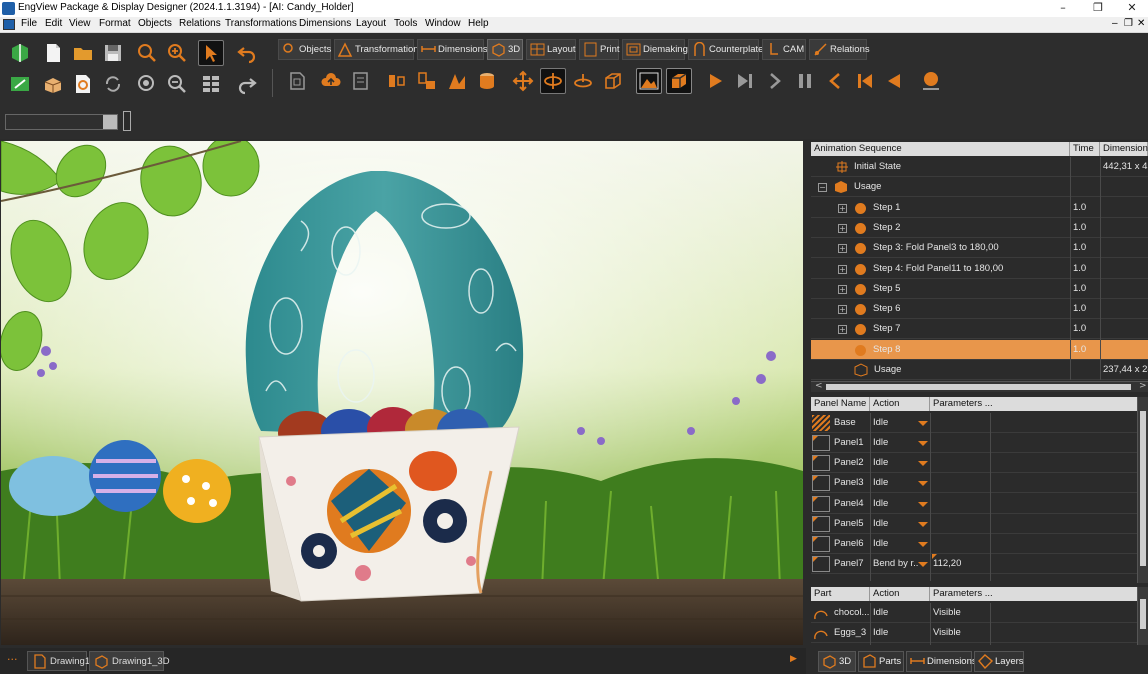 The height and width of the screenshot is (674, 1148). What do you see at coordinates (378, 49) in the screenshot?
I see `tab-transformations: Transformations` at bounding box center [378, 49].